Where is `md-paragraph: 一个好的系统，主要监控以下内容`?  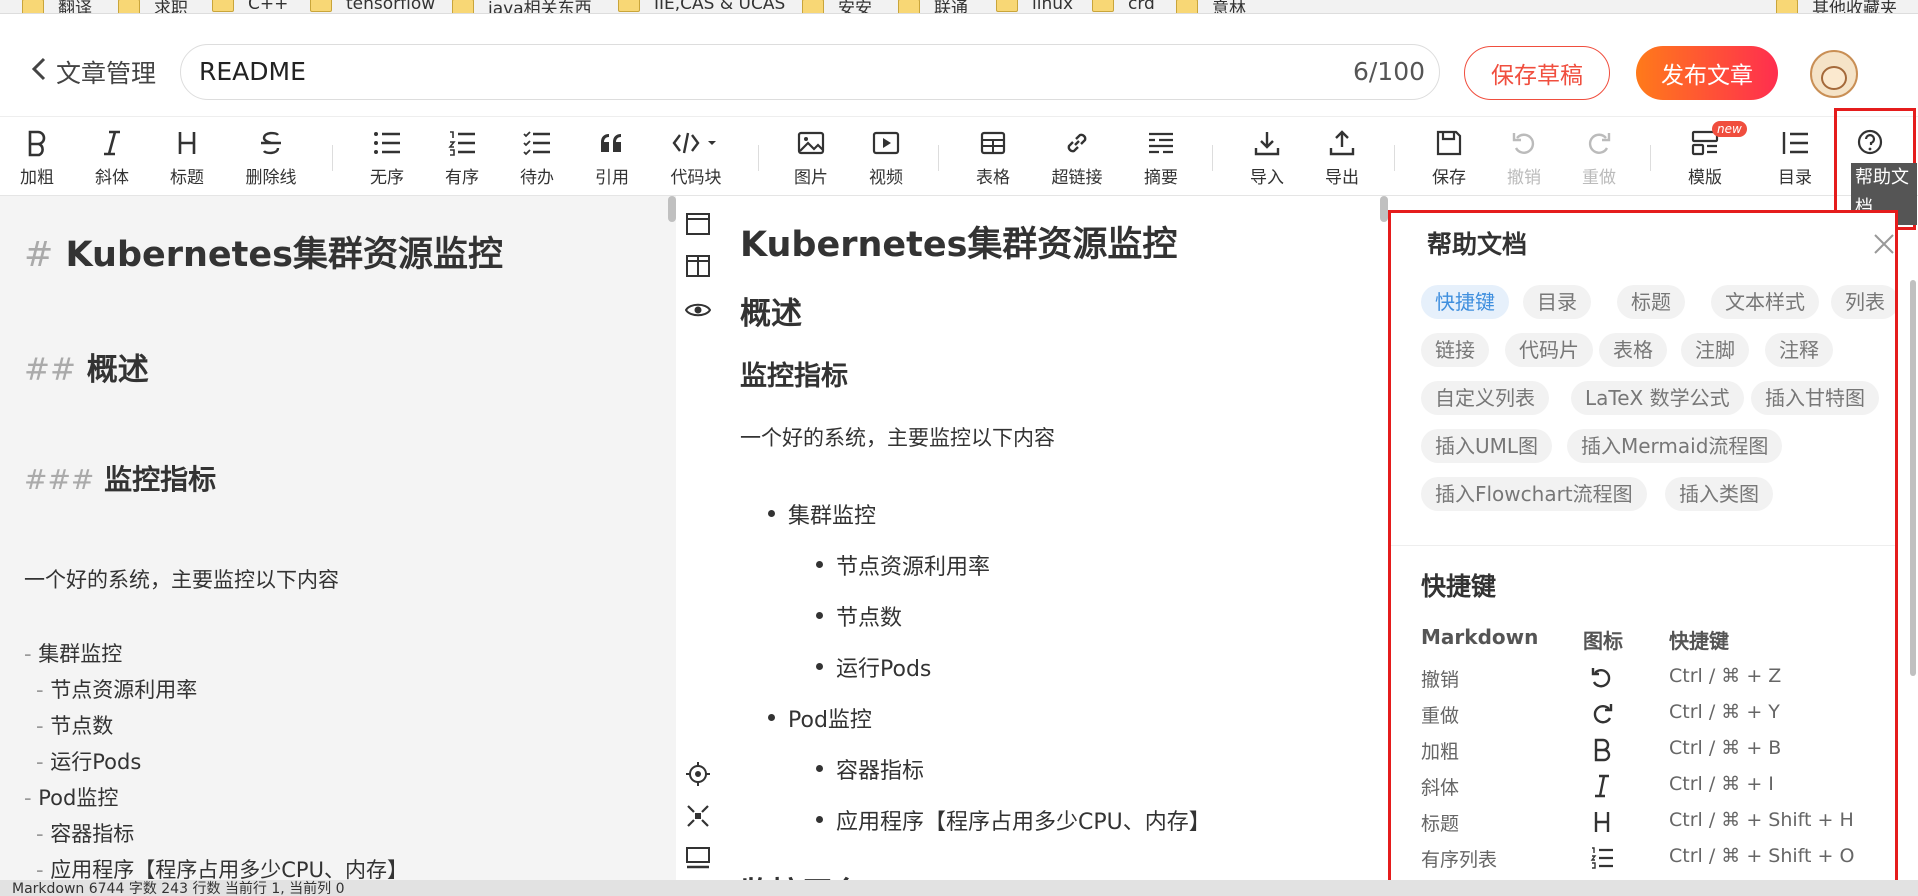 md-paragraph: 一个好的系统，主要监控以下内容 is located at coordinates (181, 580).